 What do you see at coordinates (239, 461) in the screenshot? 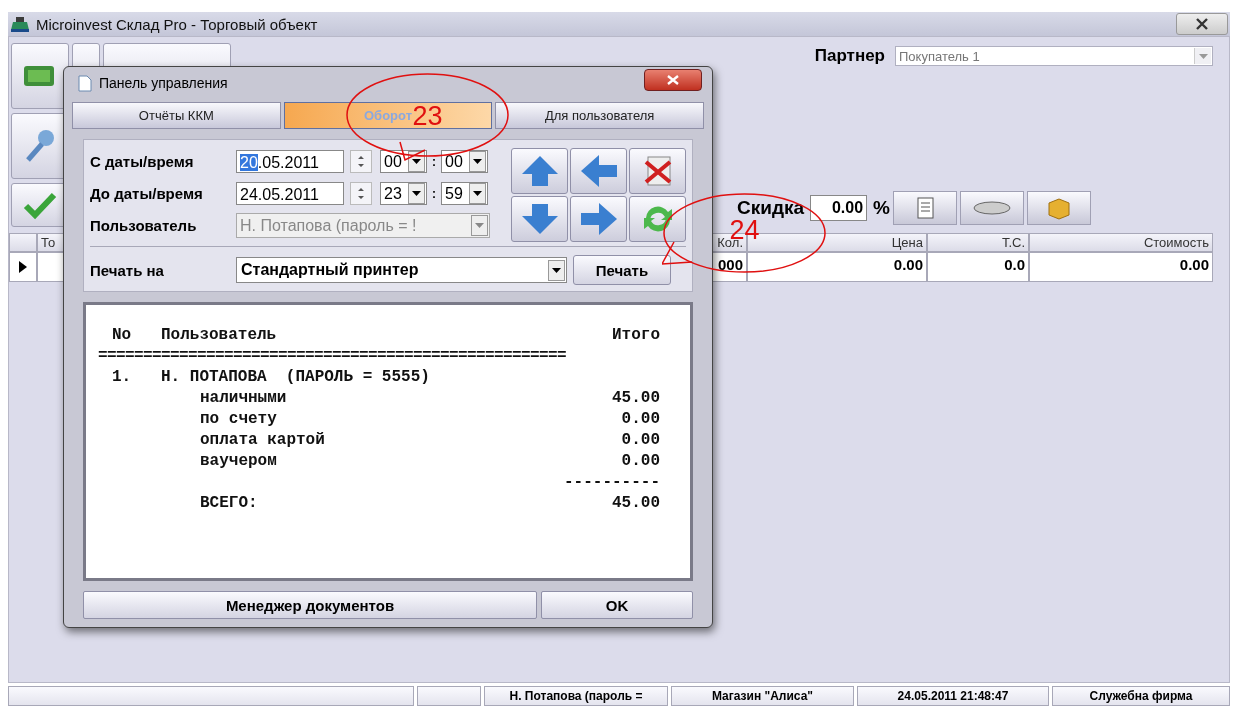
I see `report-text: ваучером` at bounding box center [239, 461].